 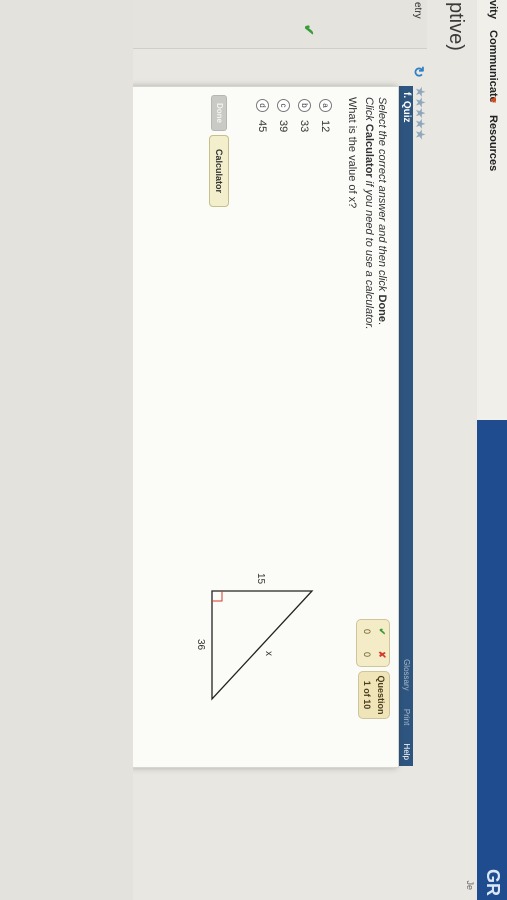 What do you see at coordinates (325, 105) in the screenshot?
I see `radio-button: a` at bounding box center [325, 105].